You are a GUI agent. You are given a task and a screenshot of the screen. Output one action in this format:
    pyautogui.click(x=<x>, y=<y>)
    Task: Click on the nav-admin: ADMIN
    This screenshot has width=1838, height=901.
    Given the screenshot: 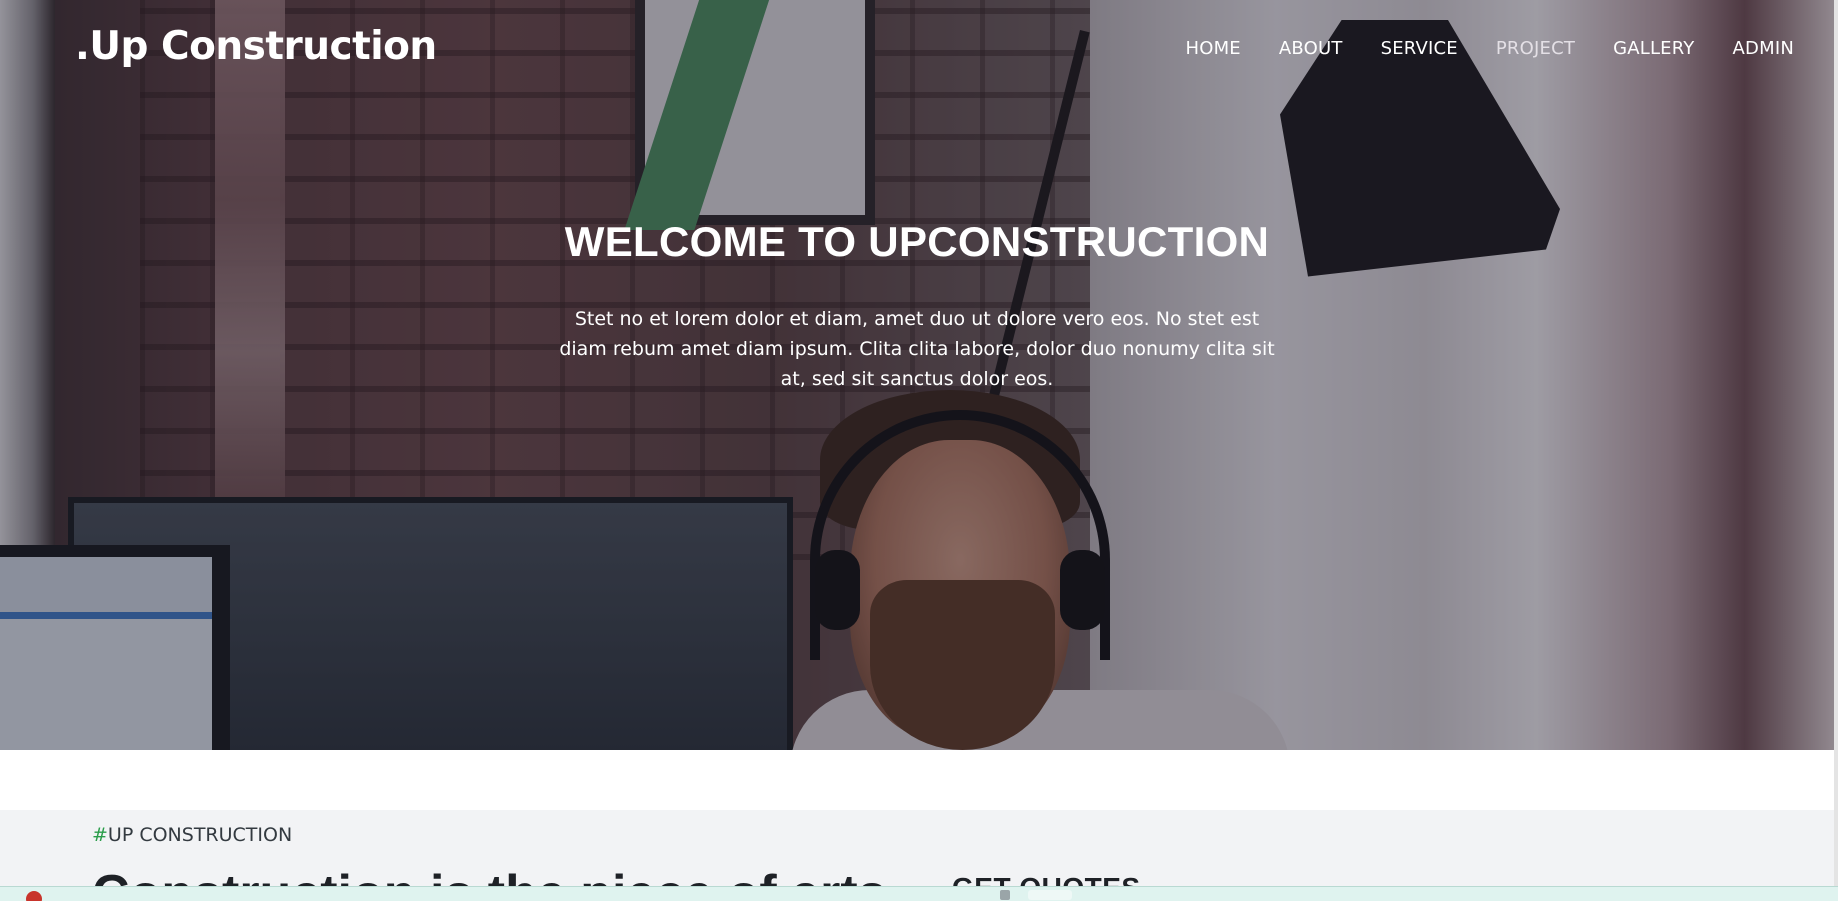 What is the action you would take?
    pyautogui.click(x=1763, y=48)
    